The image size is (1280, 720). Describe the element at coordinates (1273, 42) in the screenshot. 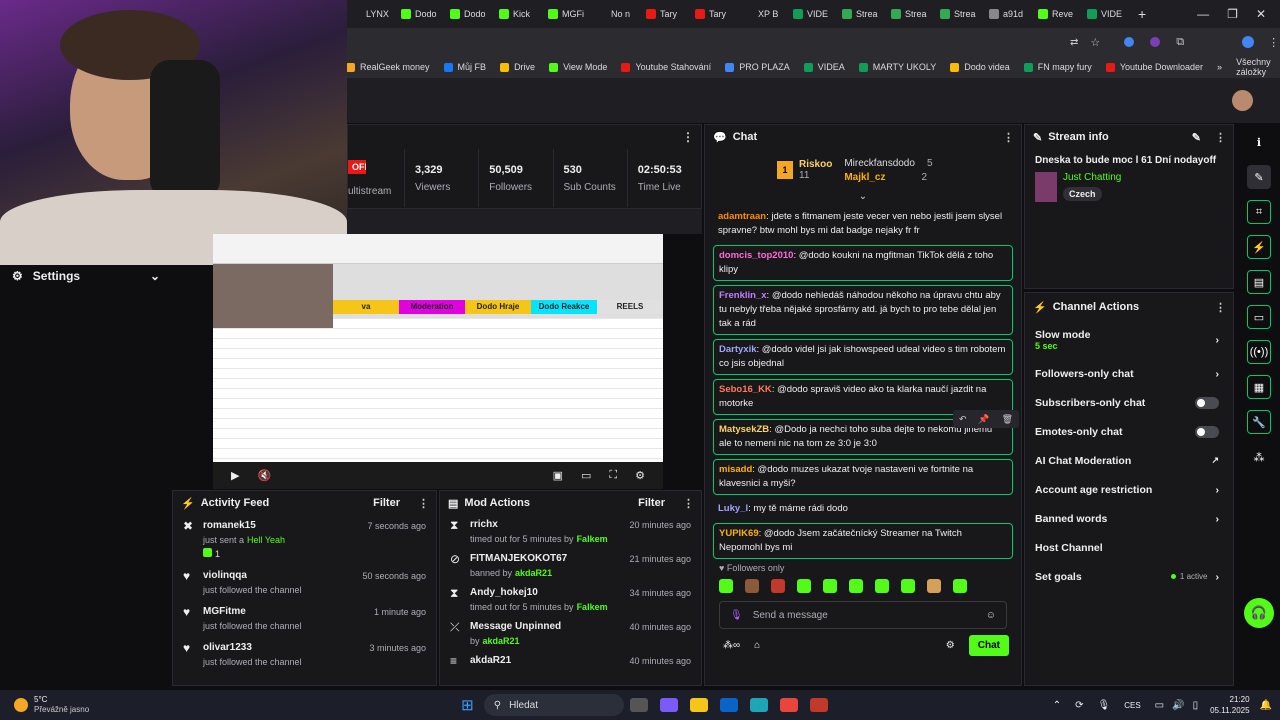

I see `browser-menu-icon: ⋮` at that location.